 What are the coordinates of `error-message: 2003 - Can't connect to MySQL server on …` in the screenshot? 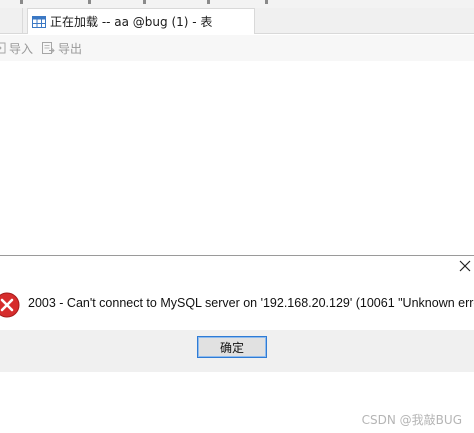 It's located at (251, 303).